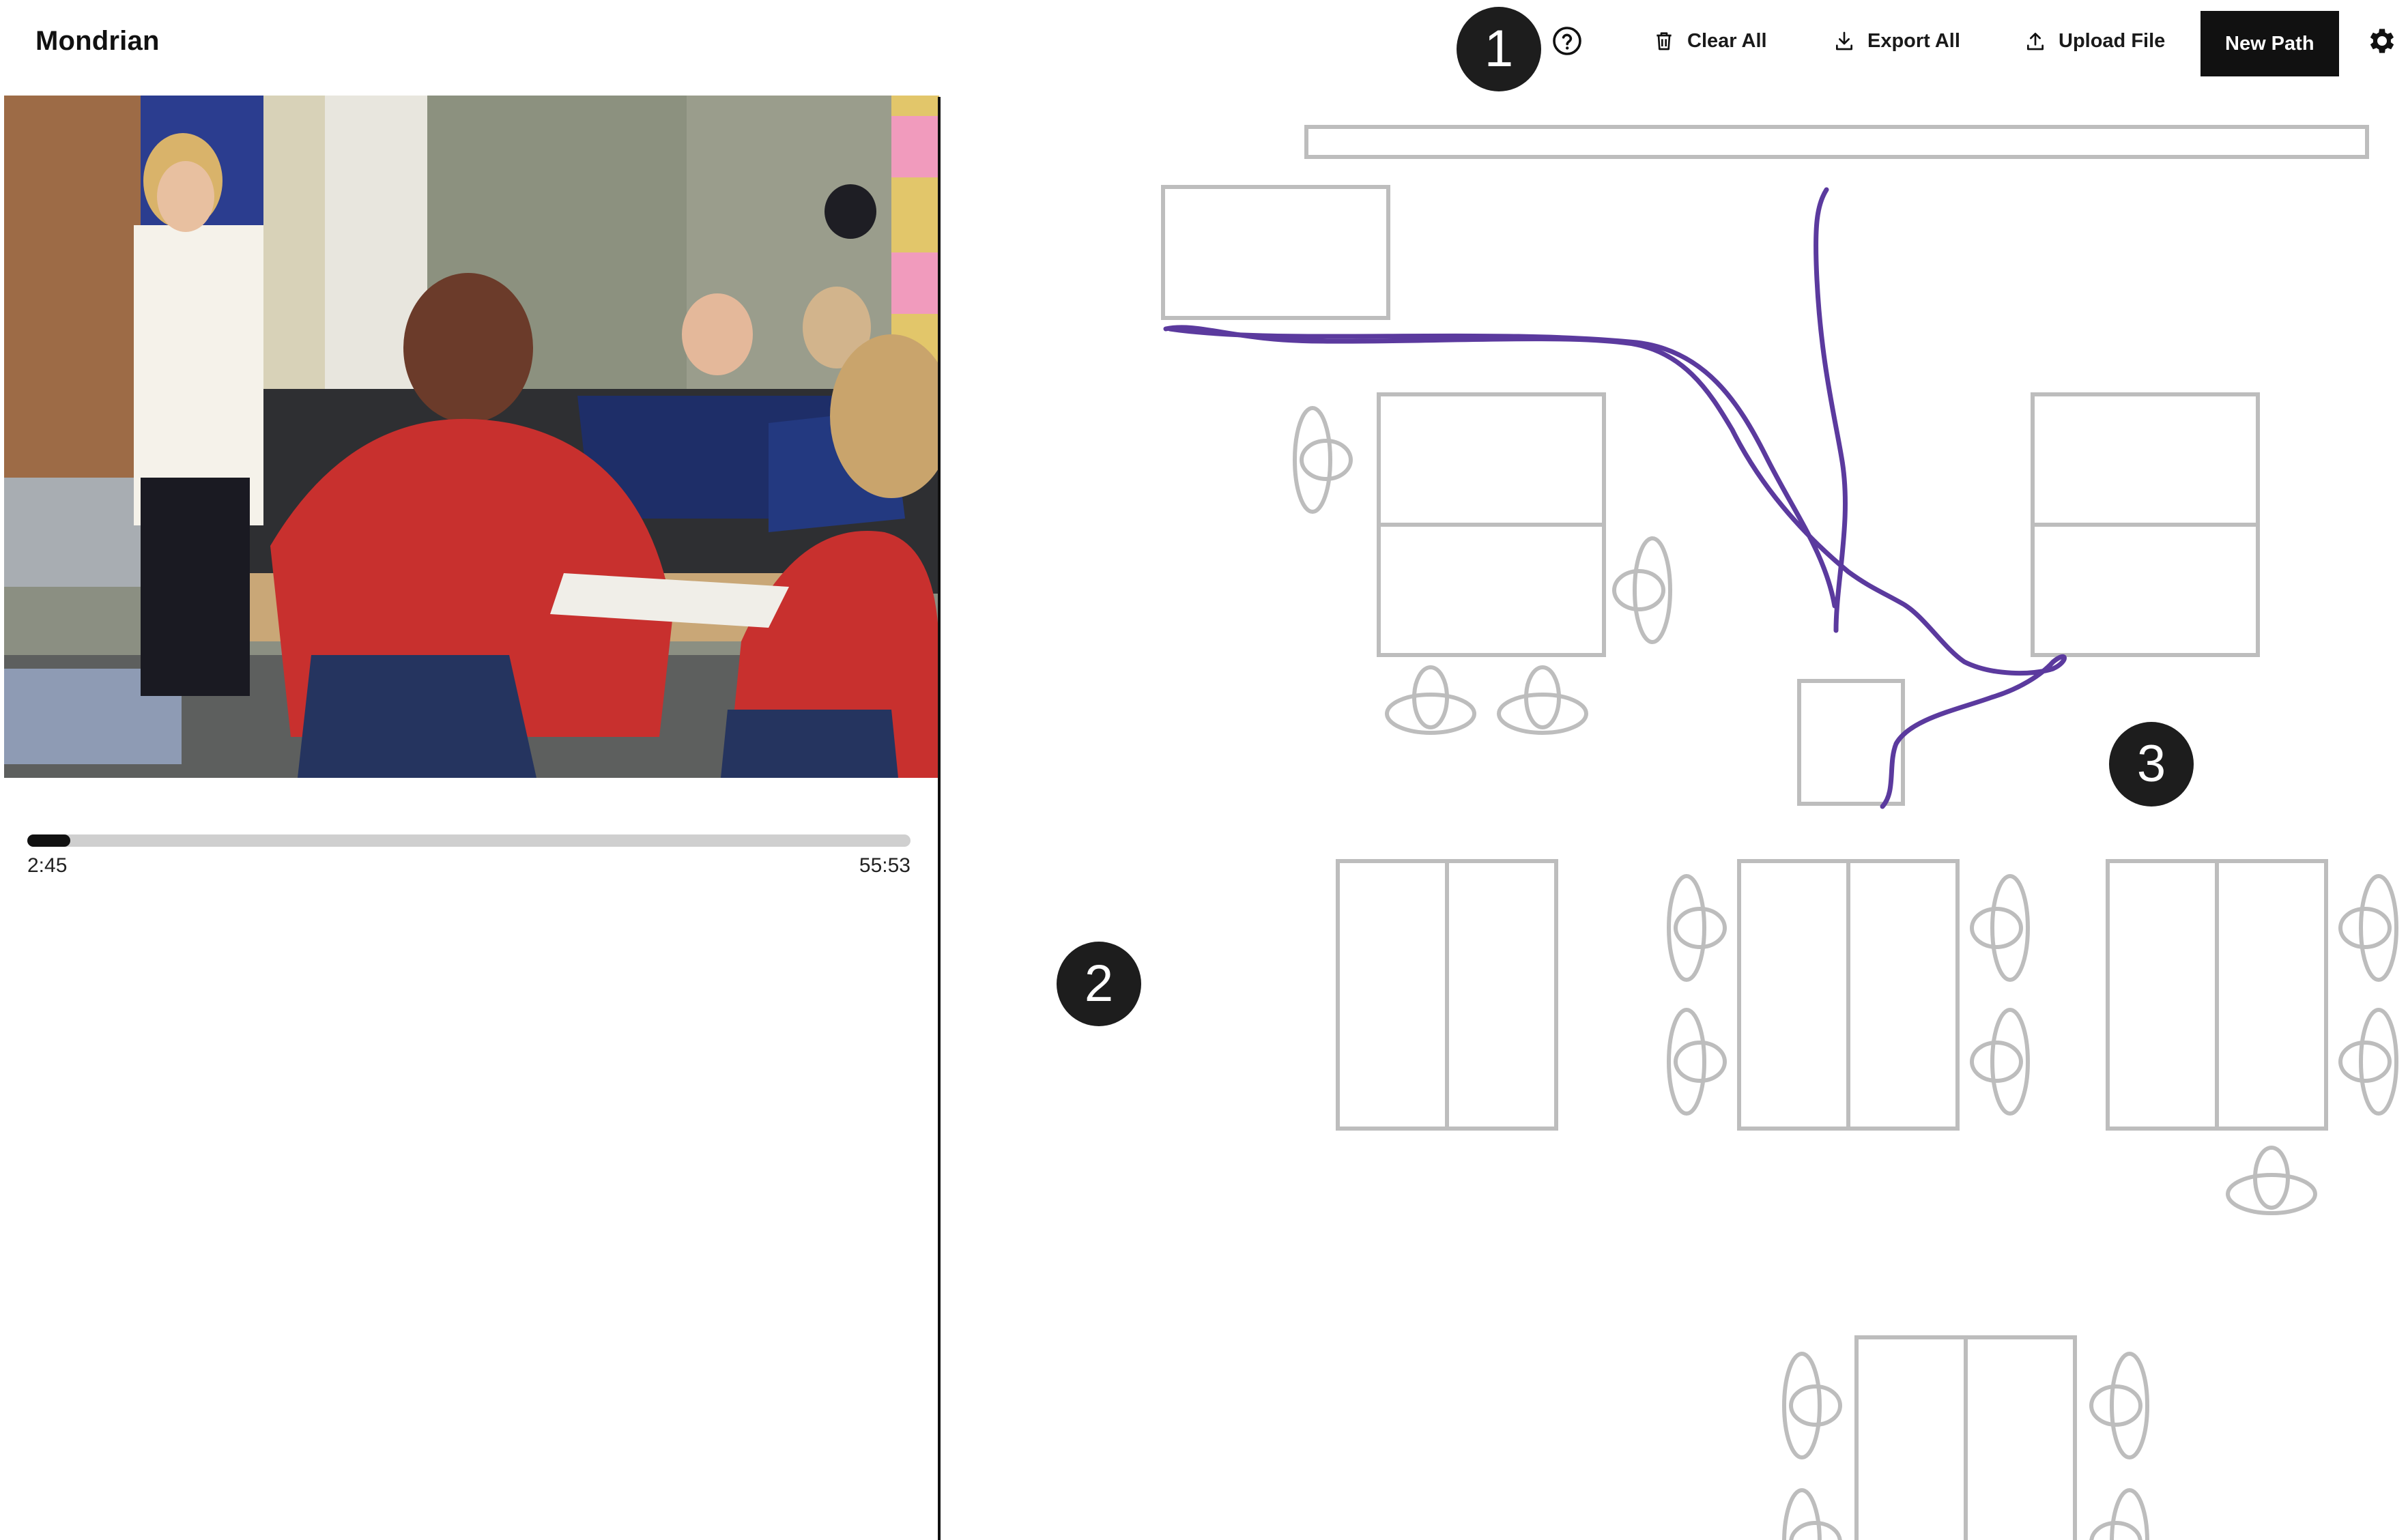 The image size is (2408, 1540). I want to click on upload-file-button: Upload File, so click(2094, 41).